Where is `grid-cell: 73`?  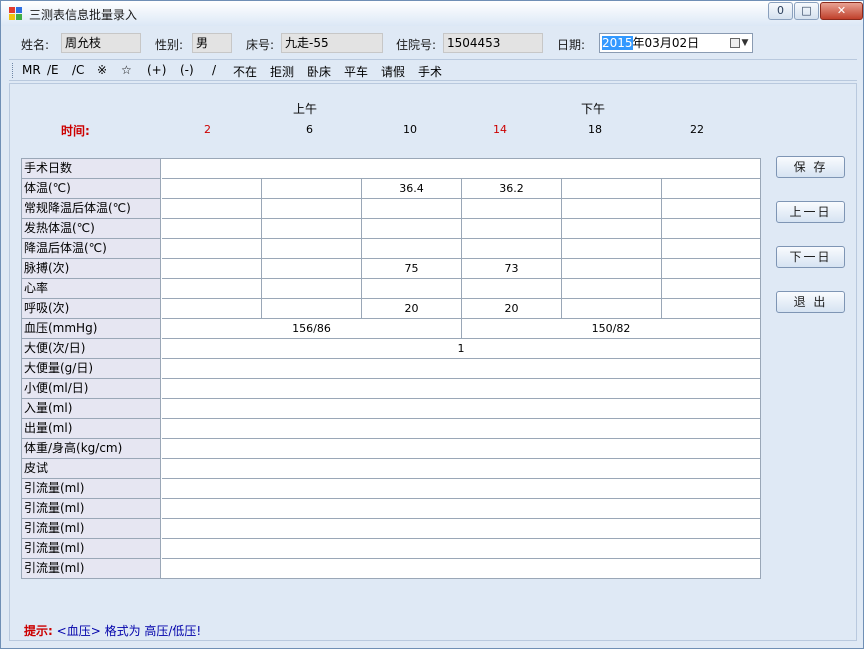
grid-cell: 73 is located at coordinates (512, 269).